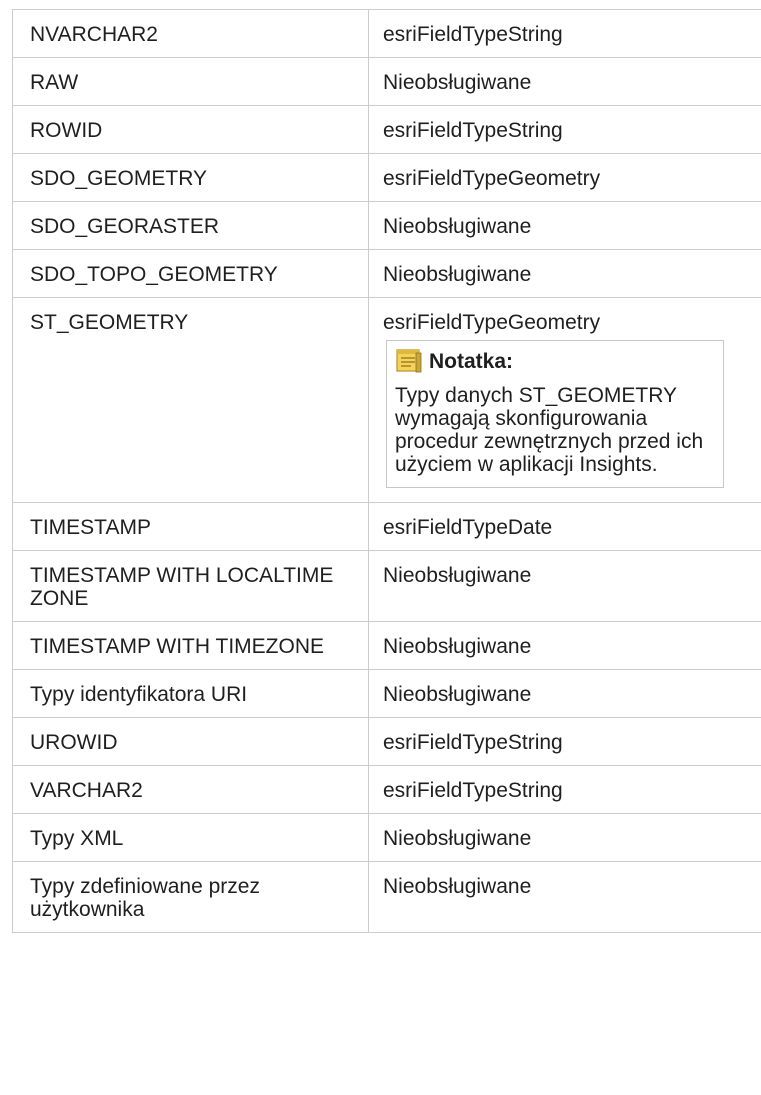 The image size is (761, 1095). I want to click on table-row: Typy identyfikatora URI Nieobsługiwane, so click(386, 693).